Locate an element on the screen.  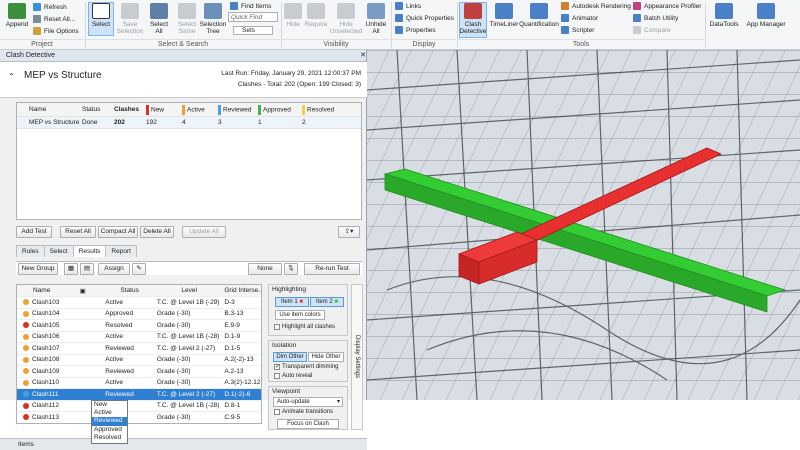
result-row: Clash108 Active Grade (-30) A.2(-2)-13 is located at coordinates (139, 360).